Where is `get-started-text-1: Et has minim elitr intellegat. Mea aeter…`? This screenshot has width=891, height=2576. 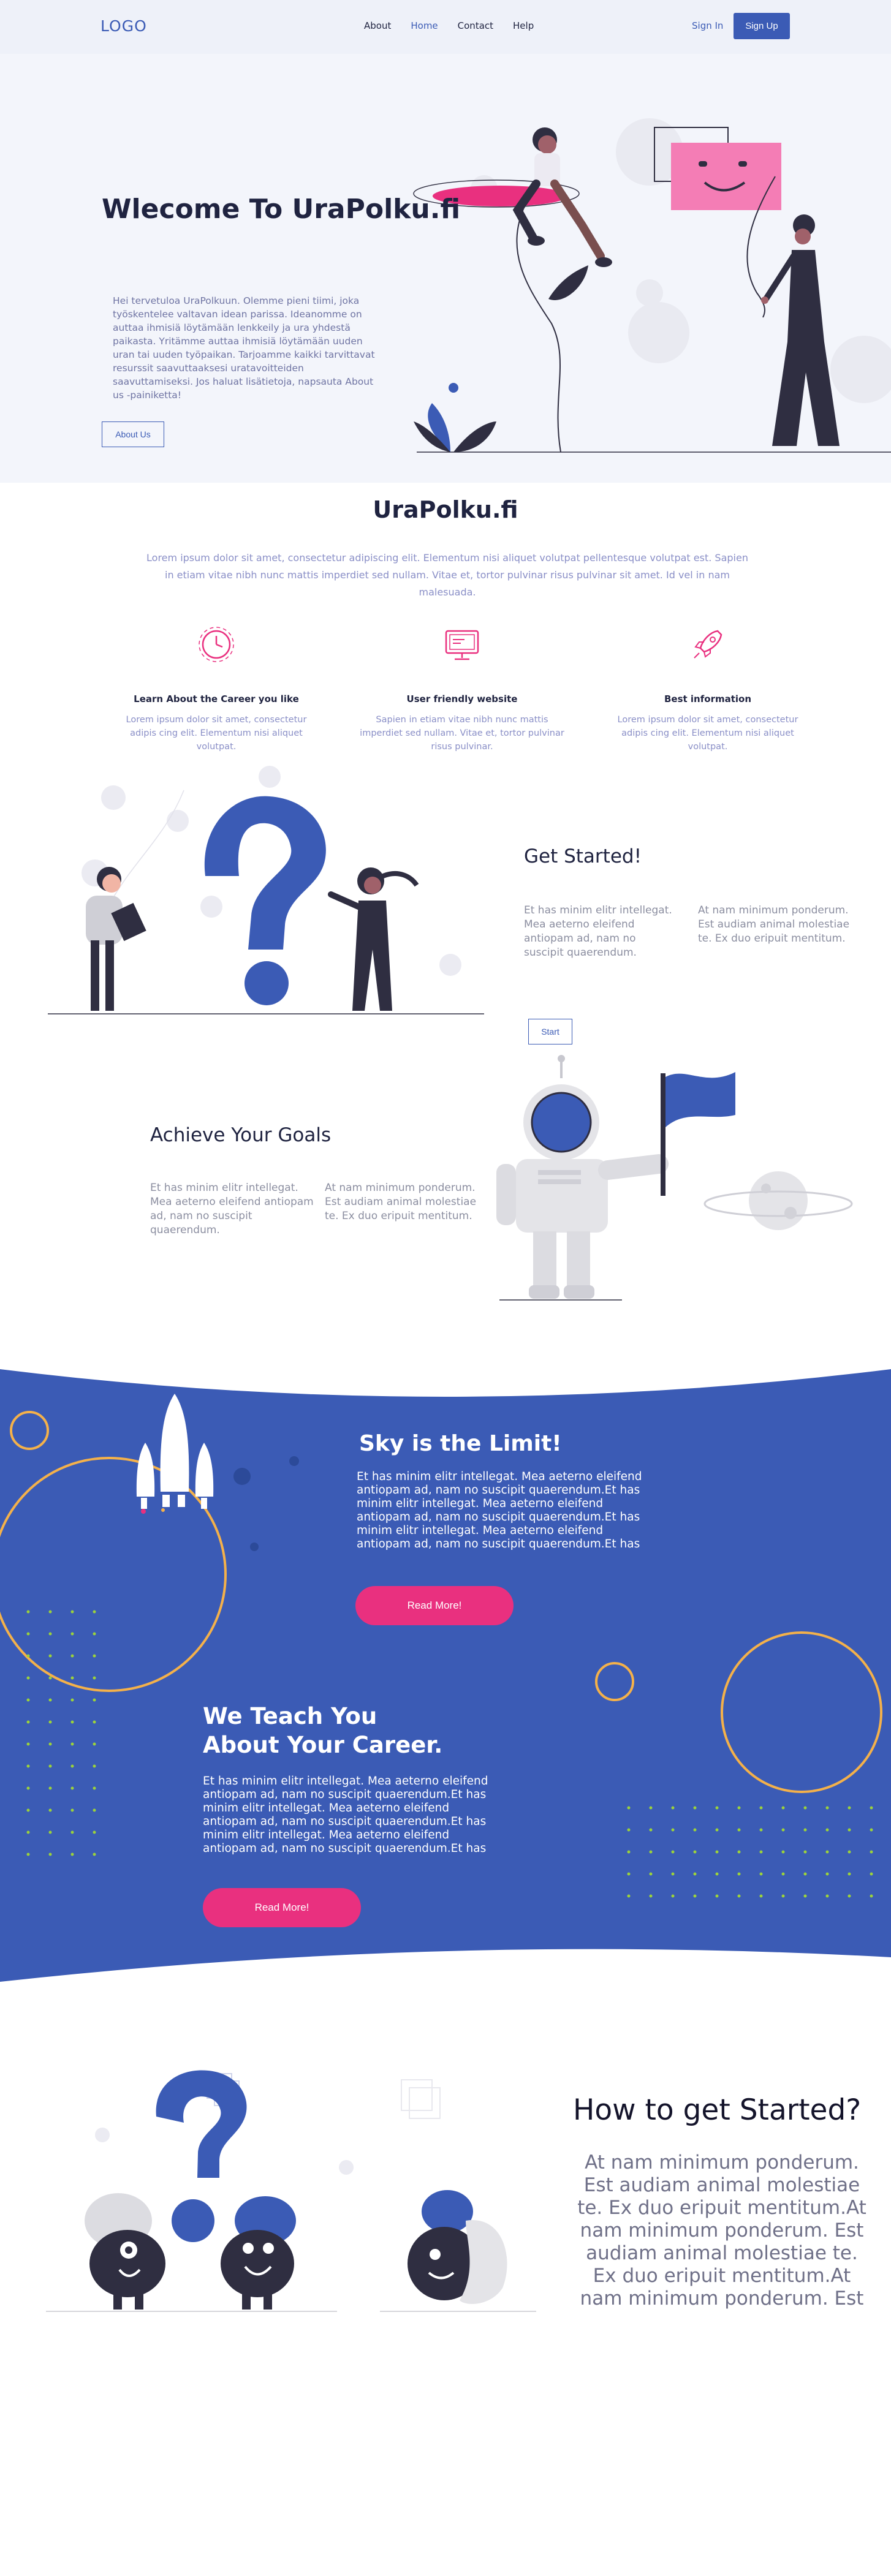
get-started-text-1: Et has minim elitr intellegat. Mea aeter… is located at coordinates (598, 931).